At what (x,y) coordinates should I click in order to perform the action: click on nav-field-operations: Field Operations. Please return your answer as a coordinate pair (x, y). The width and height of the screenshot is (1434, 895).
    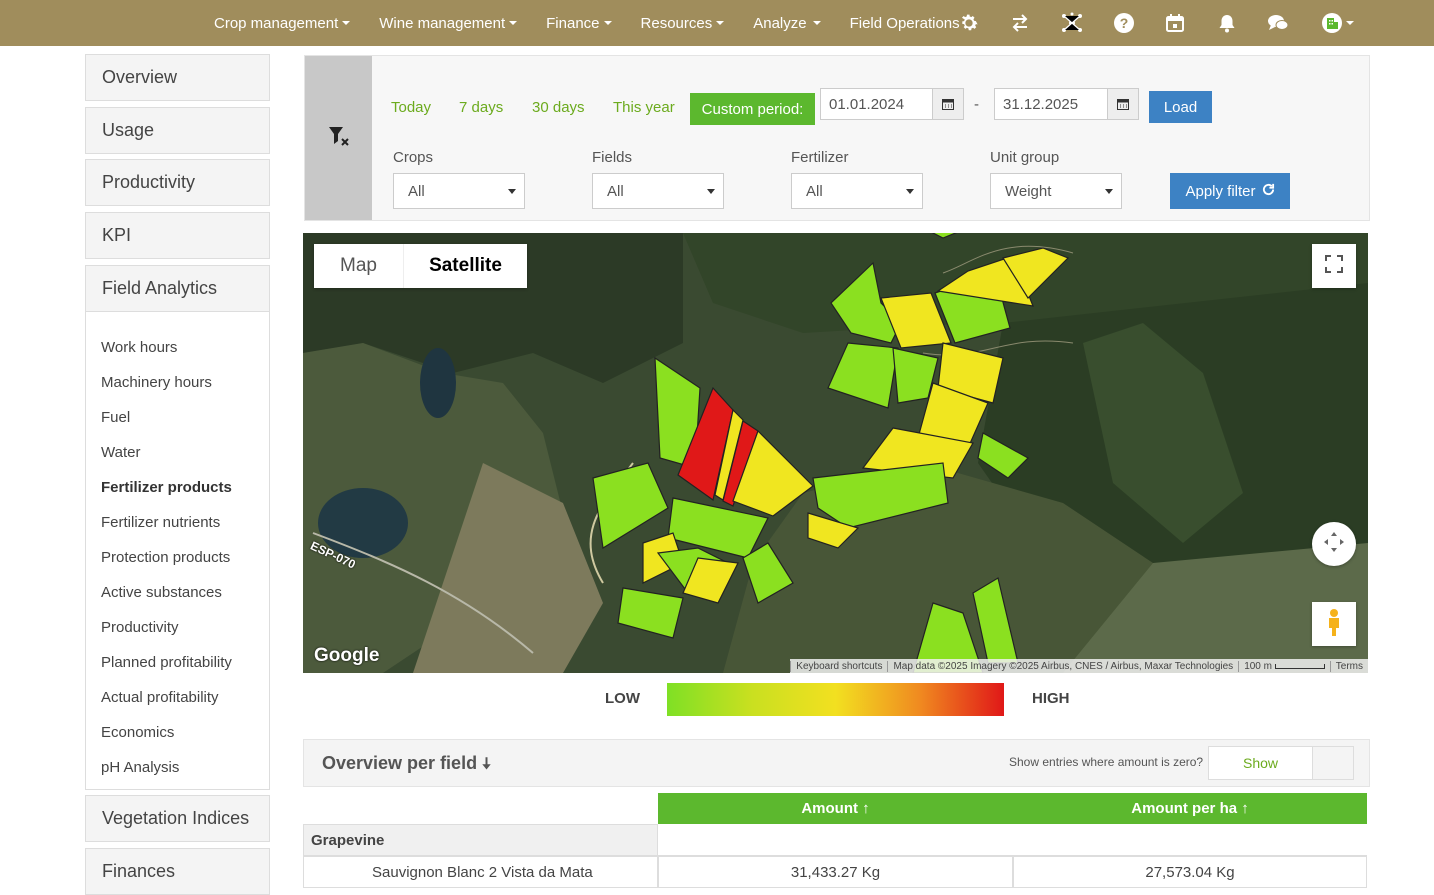
    Looking at the image, I should click on (905, 23).